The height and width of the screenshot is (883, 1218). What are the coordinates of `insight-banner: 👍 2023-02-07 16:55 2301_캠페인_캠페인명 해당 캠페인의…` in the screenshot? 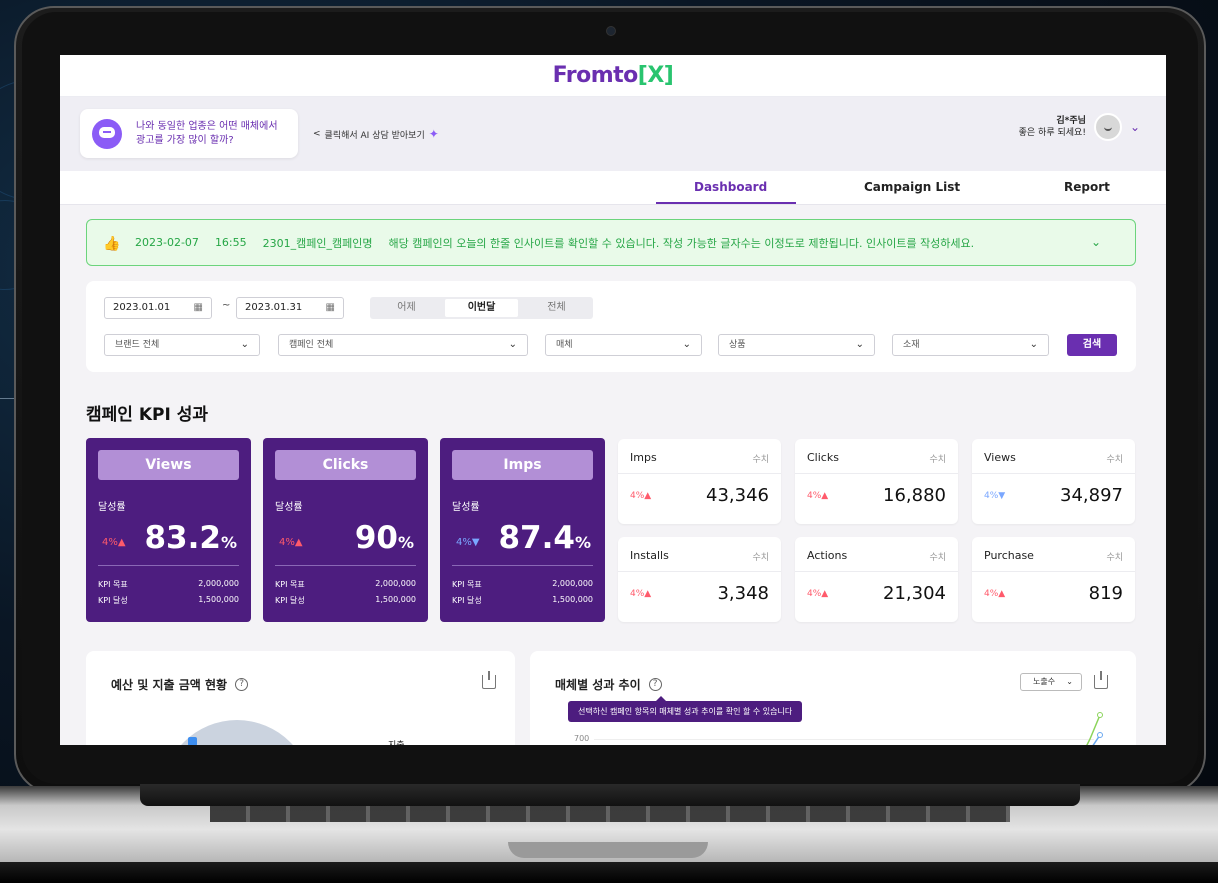 It's located at (611, 242).